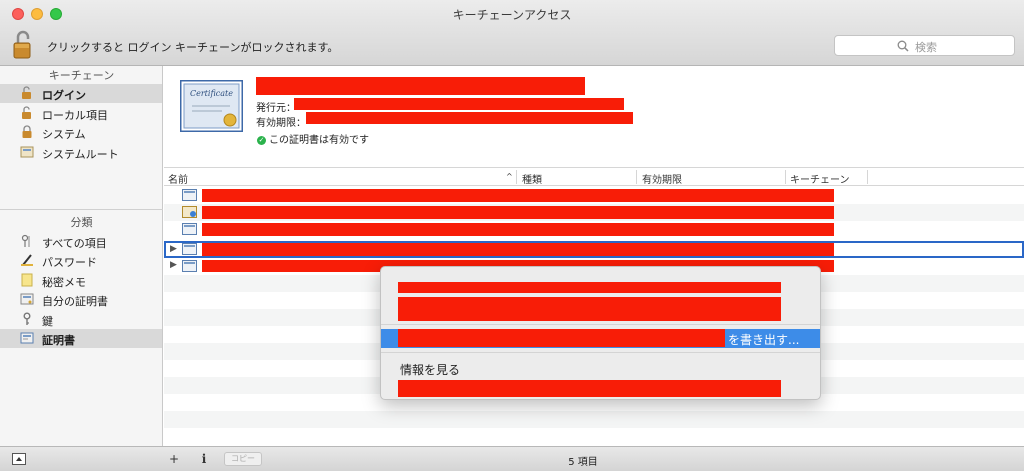 The height and width of the screenshot is (471, 1024). I want to click on sidebar-item-my-certificates: 自分の証明書, so click(81, 299).